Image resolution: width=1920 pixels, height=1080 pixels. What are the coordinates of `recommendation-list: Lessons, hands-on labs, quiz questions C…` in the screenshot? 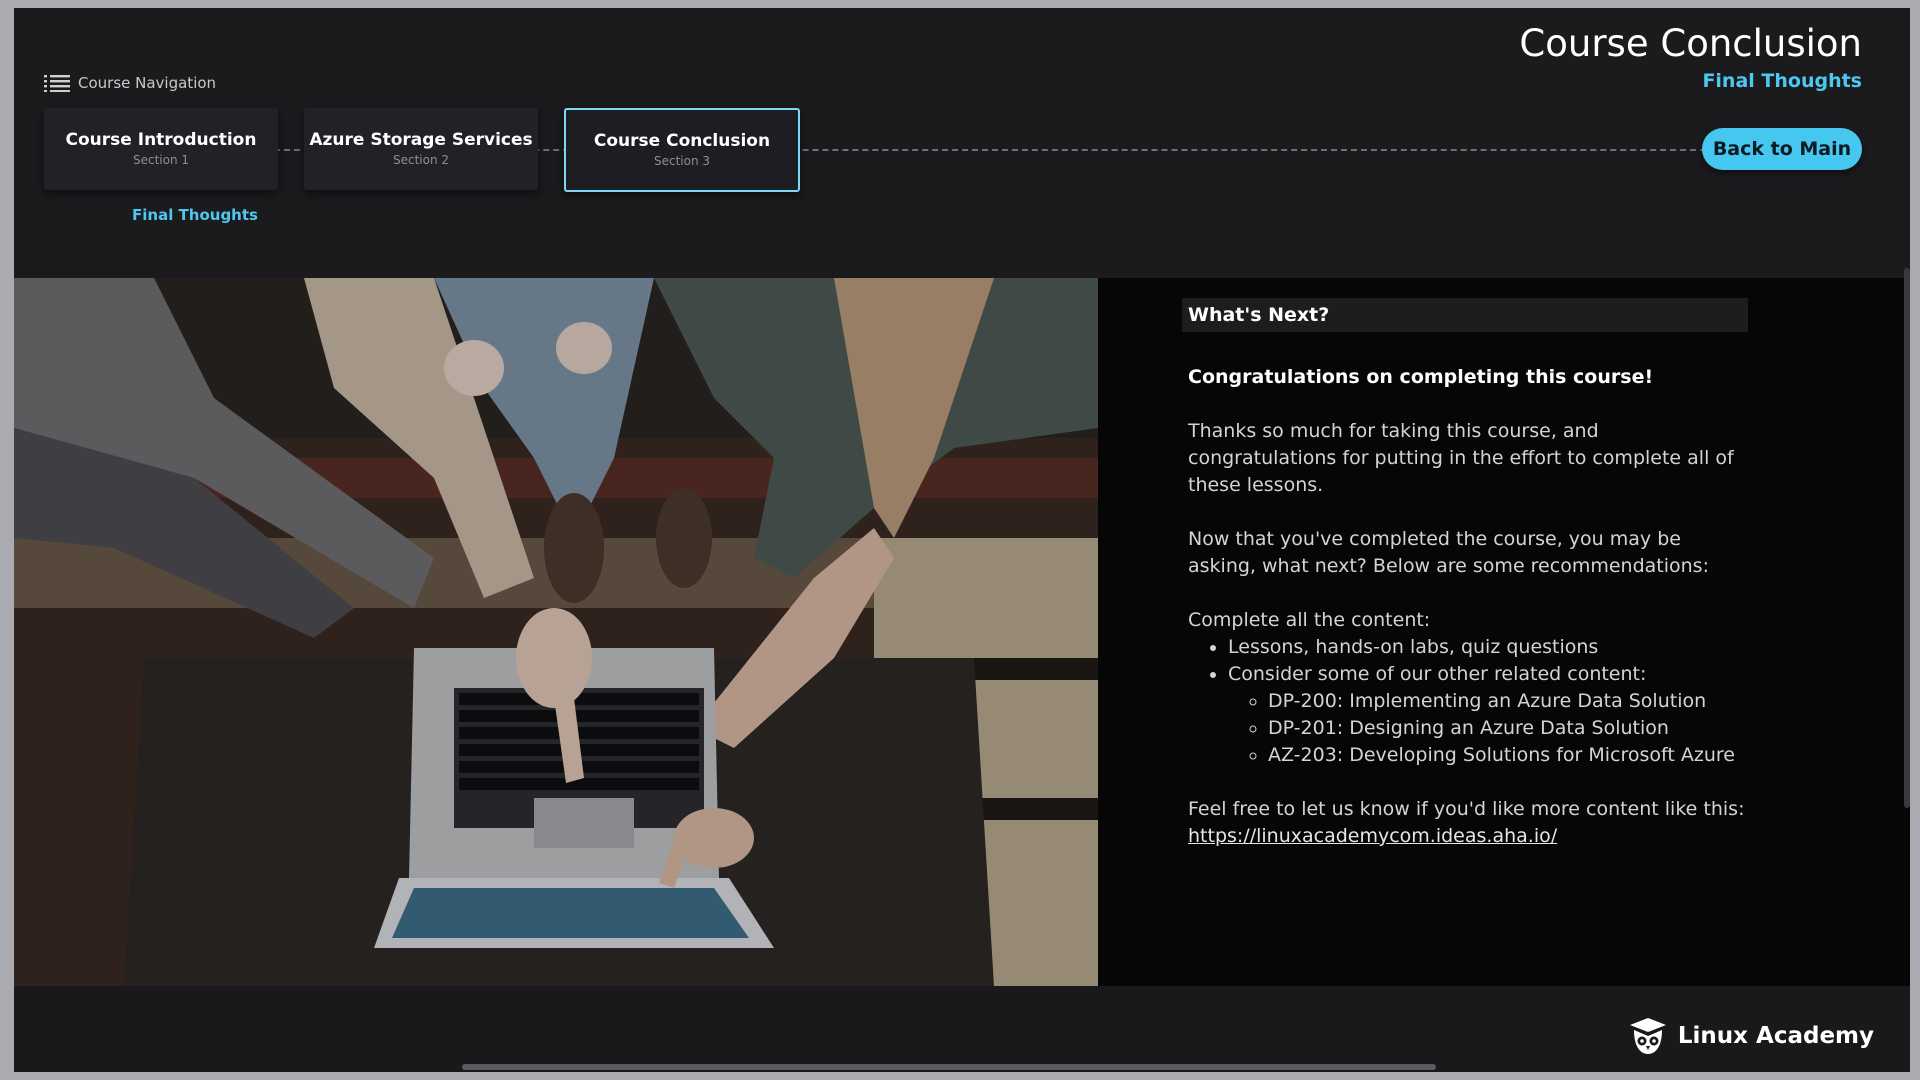 It's located at (1468, 701).